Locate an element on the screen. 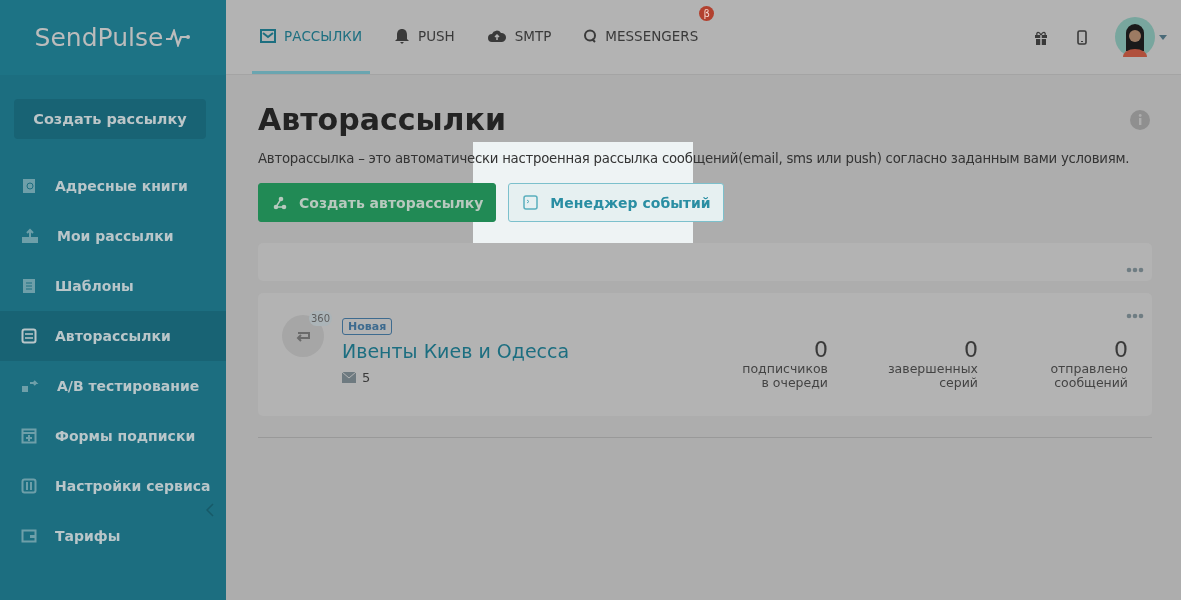  count-badge: 360 is located at coordinates (320, 318).